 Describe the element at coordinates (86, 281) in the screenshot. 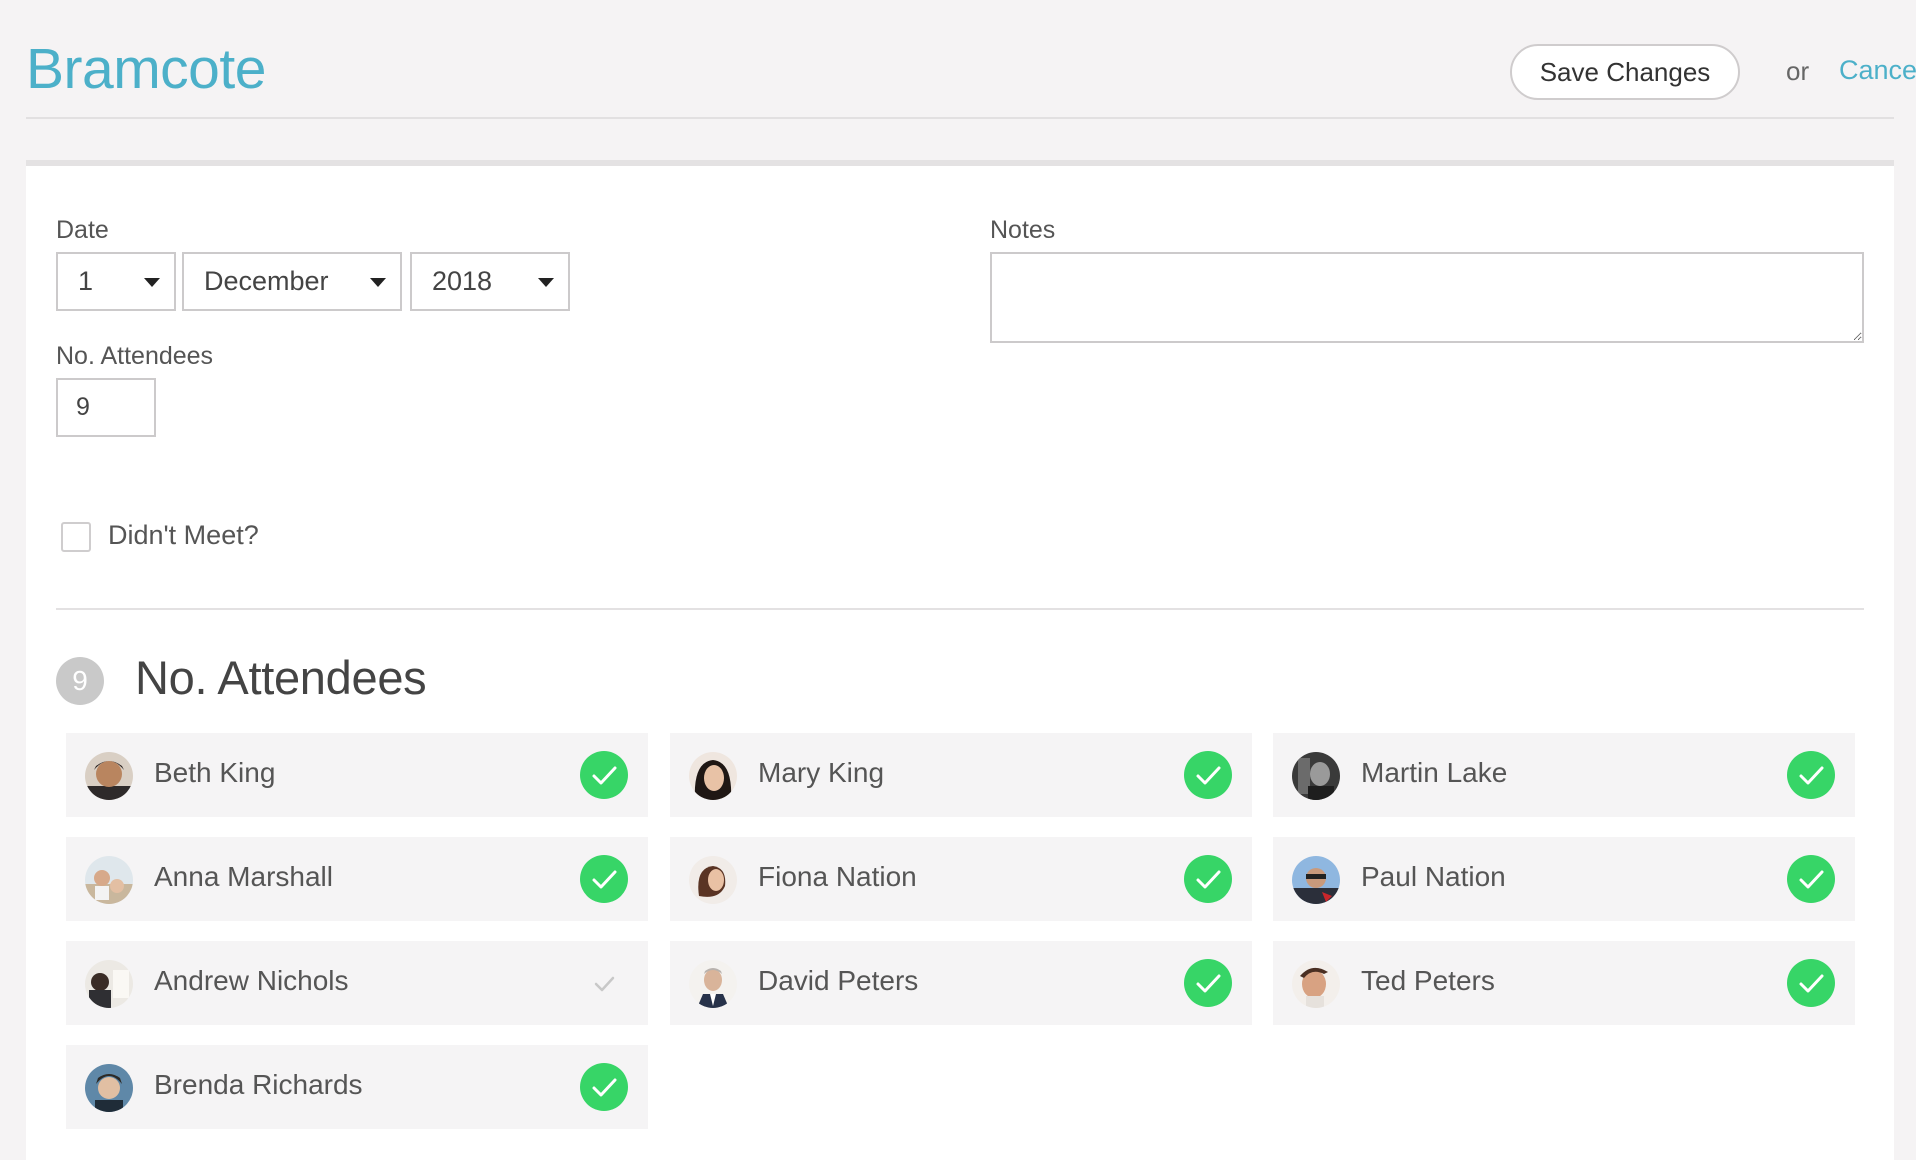

I see `day-select-value: 1` at that location.